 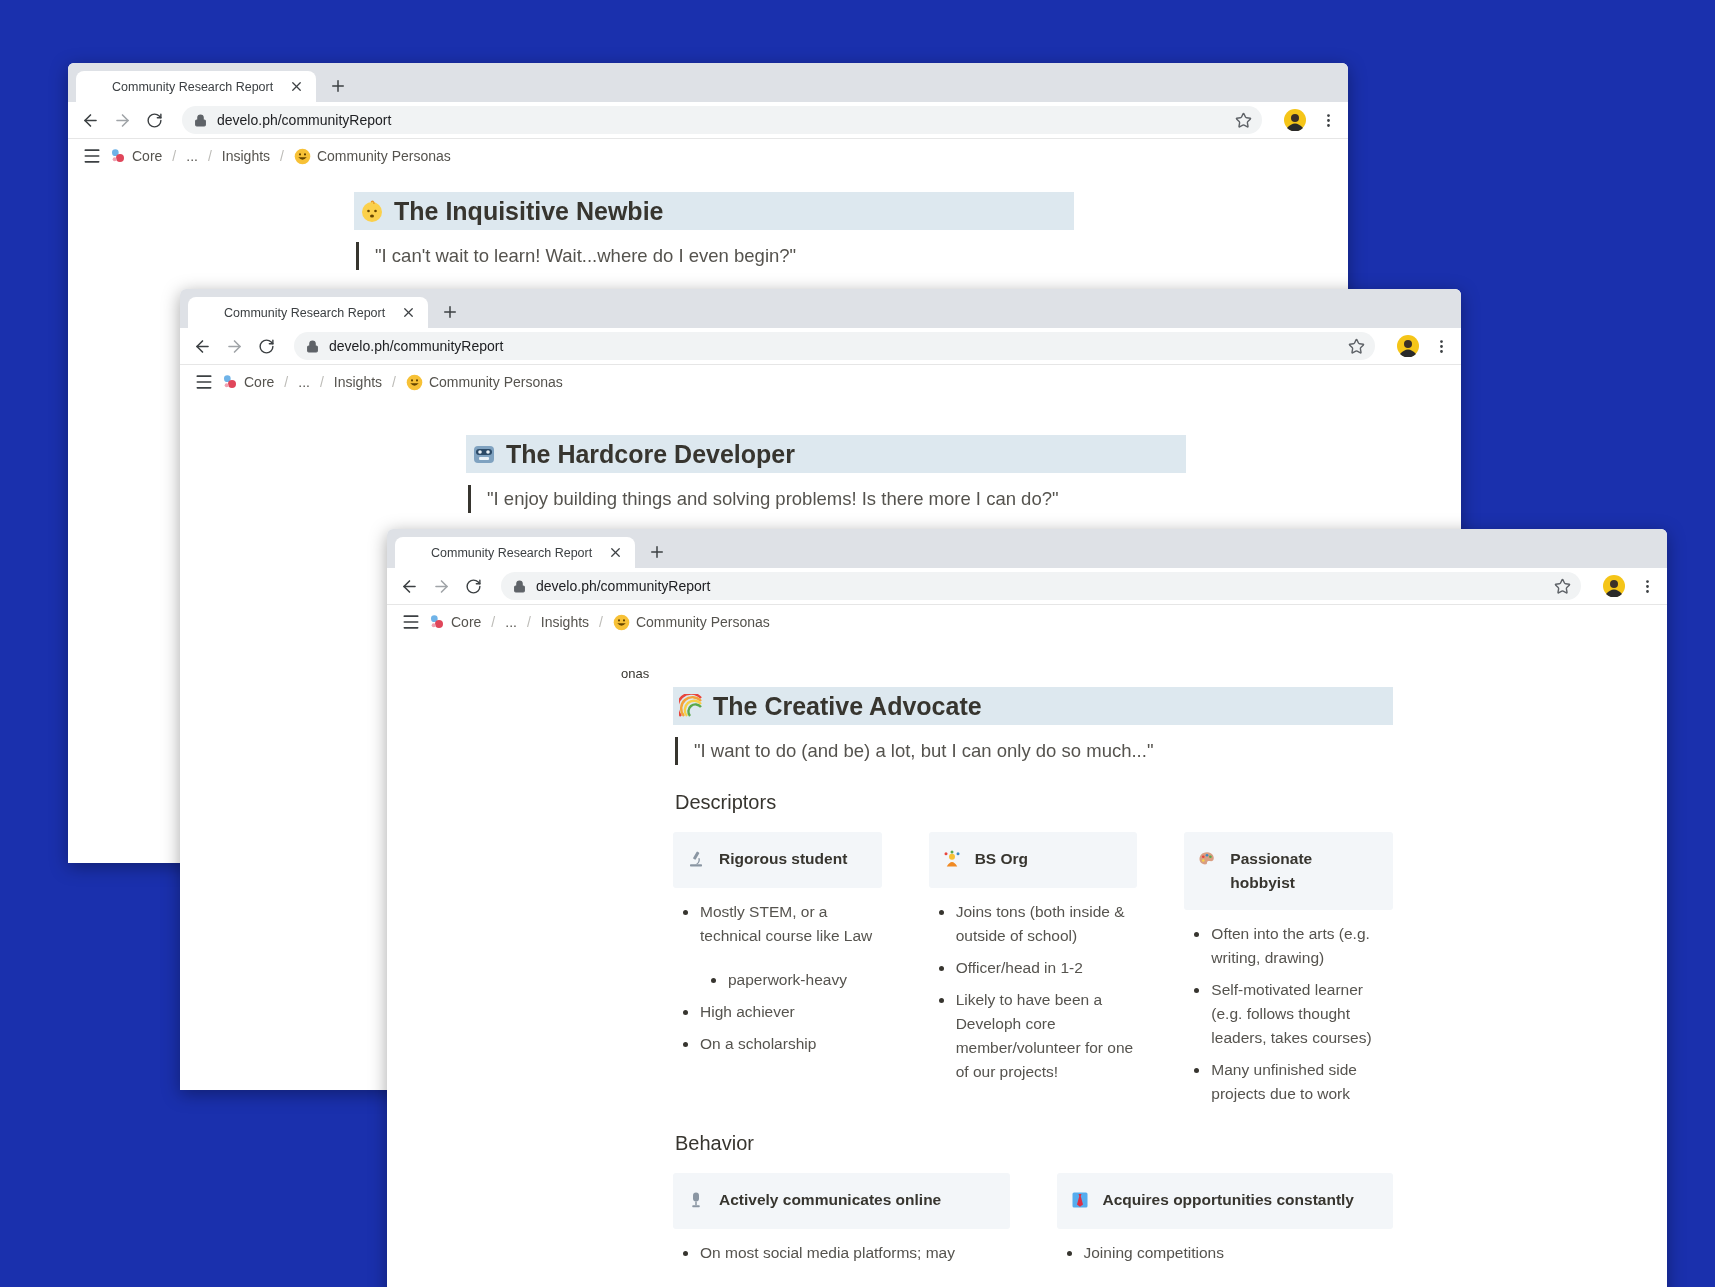 What do you see at coordinates (847, 706) in the screenshot?
I see `persona-title: The Creative Advocate` at bounding box center [847, 706].